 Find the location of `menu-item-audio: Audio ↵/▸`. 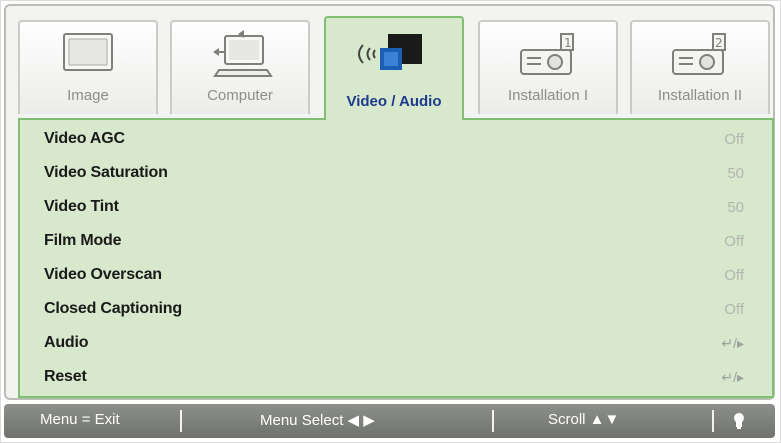

menu-item-audio: Audio ↵/▸ is located at coordinates (396, 343).